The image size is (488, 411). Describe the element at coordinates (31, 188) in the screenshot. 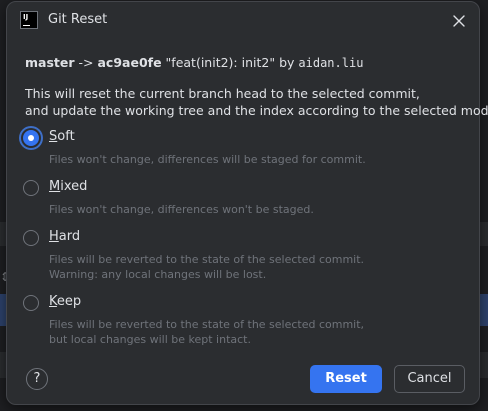

I see `mixed-radio` at that location.